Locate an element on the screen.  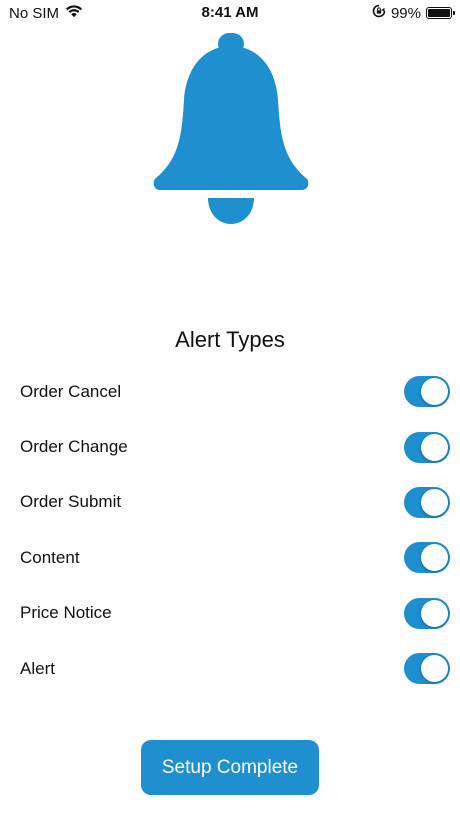
bell-icon is located at coordinates (231, 128).